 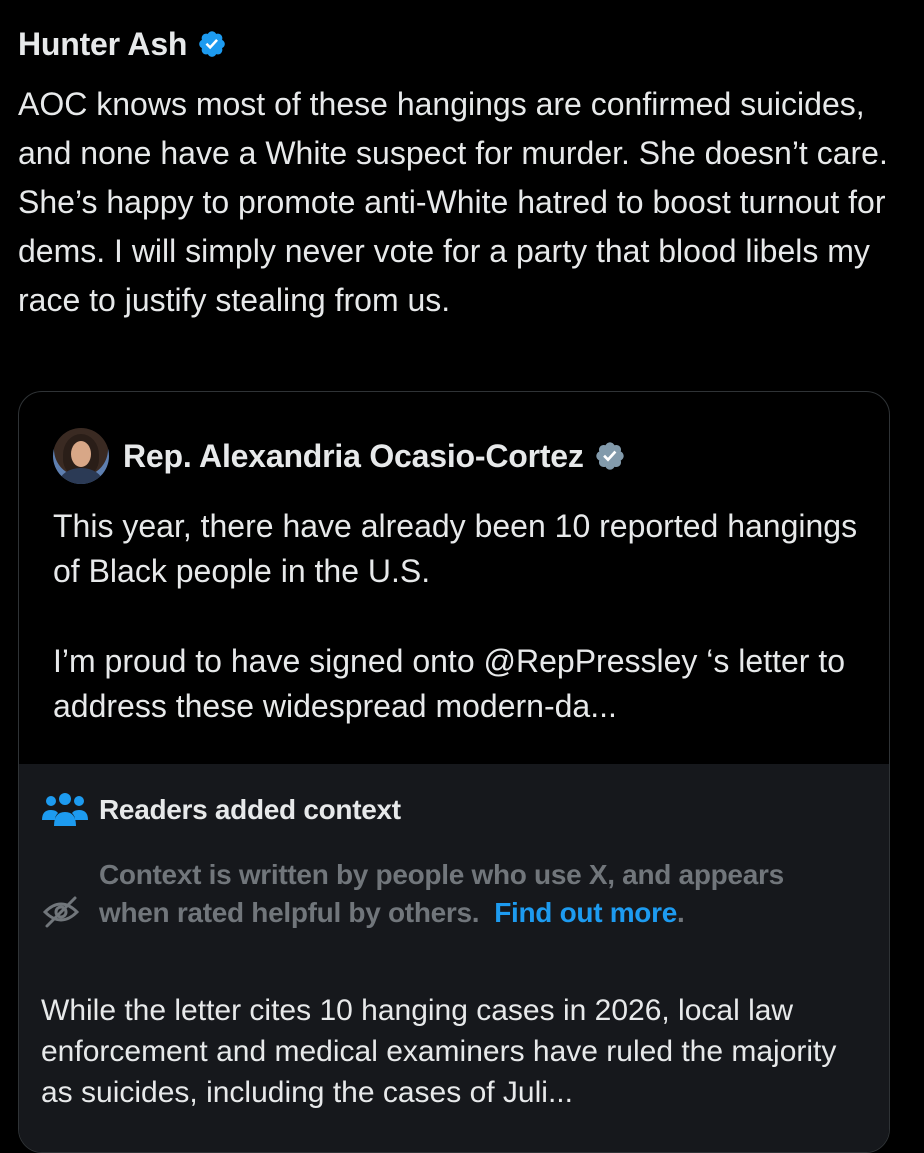 What do you see at coordinates (61, 912) in the screenshot?
I see `eye-slash-icon` at bounding box center [61, 912].